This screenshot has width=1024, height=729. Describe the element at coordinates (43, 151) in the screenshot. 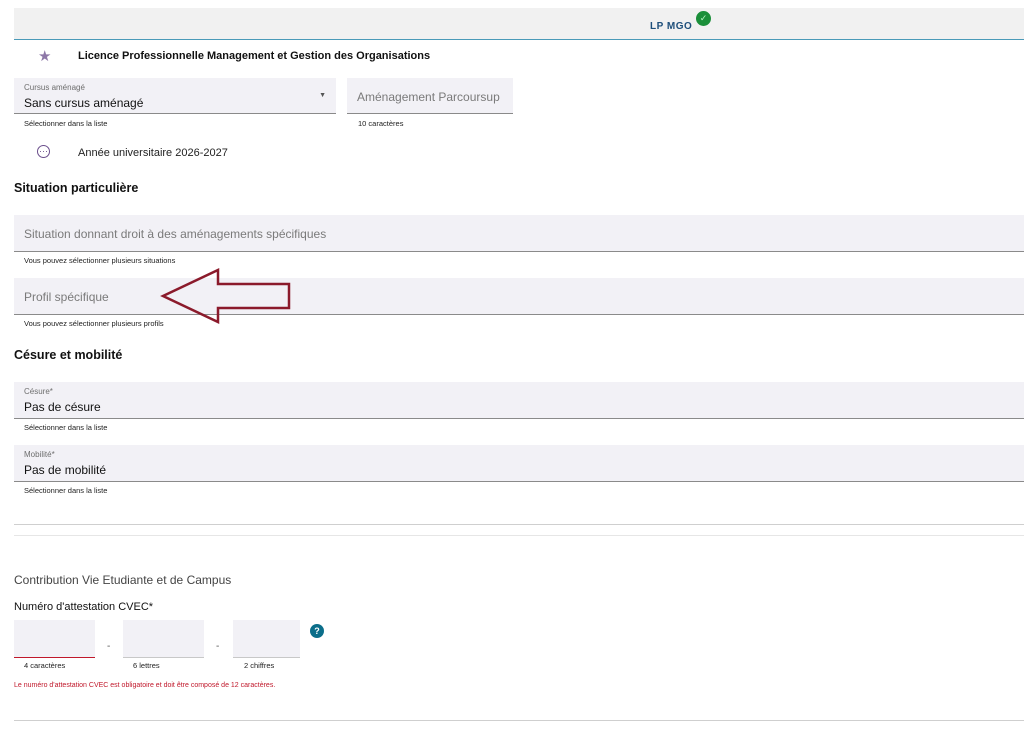

I see `dots-circle-icon: ···` at that location.